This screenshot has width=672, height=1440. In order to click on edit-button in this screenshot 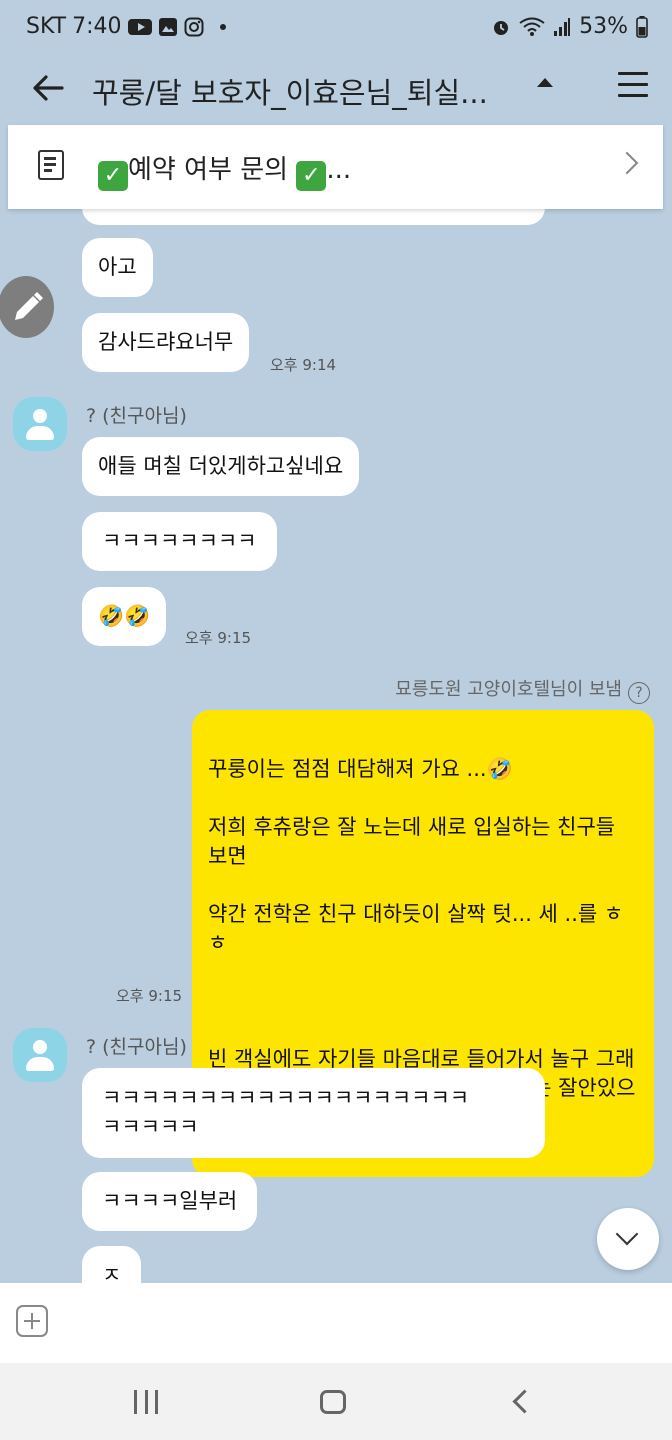, I will do `click(27, 307)`.